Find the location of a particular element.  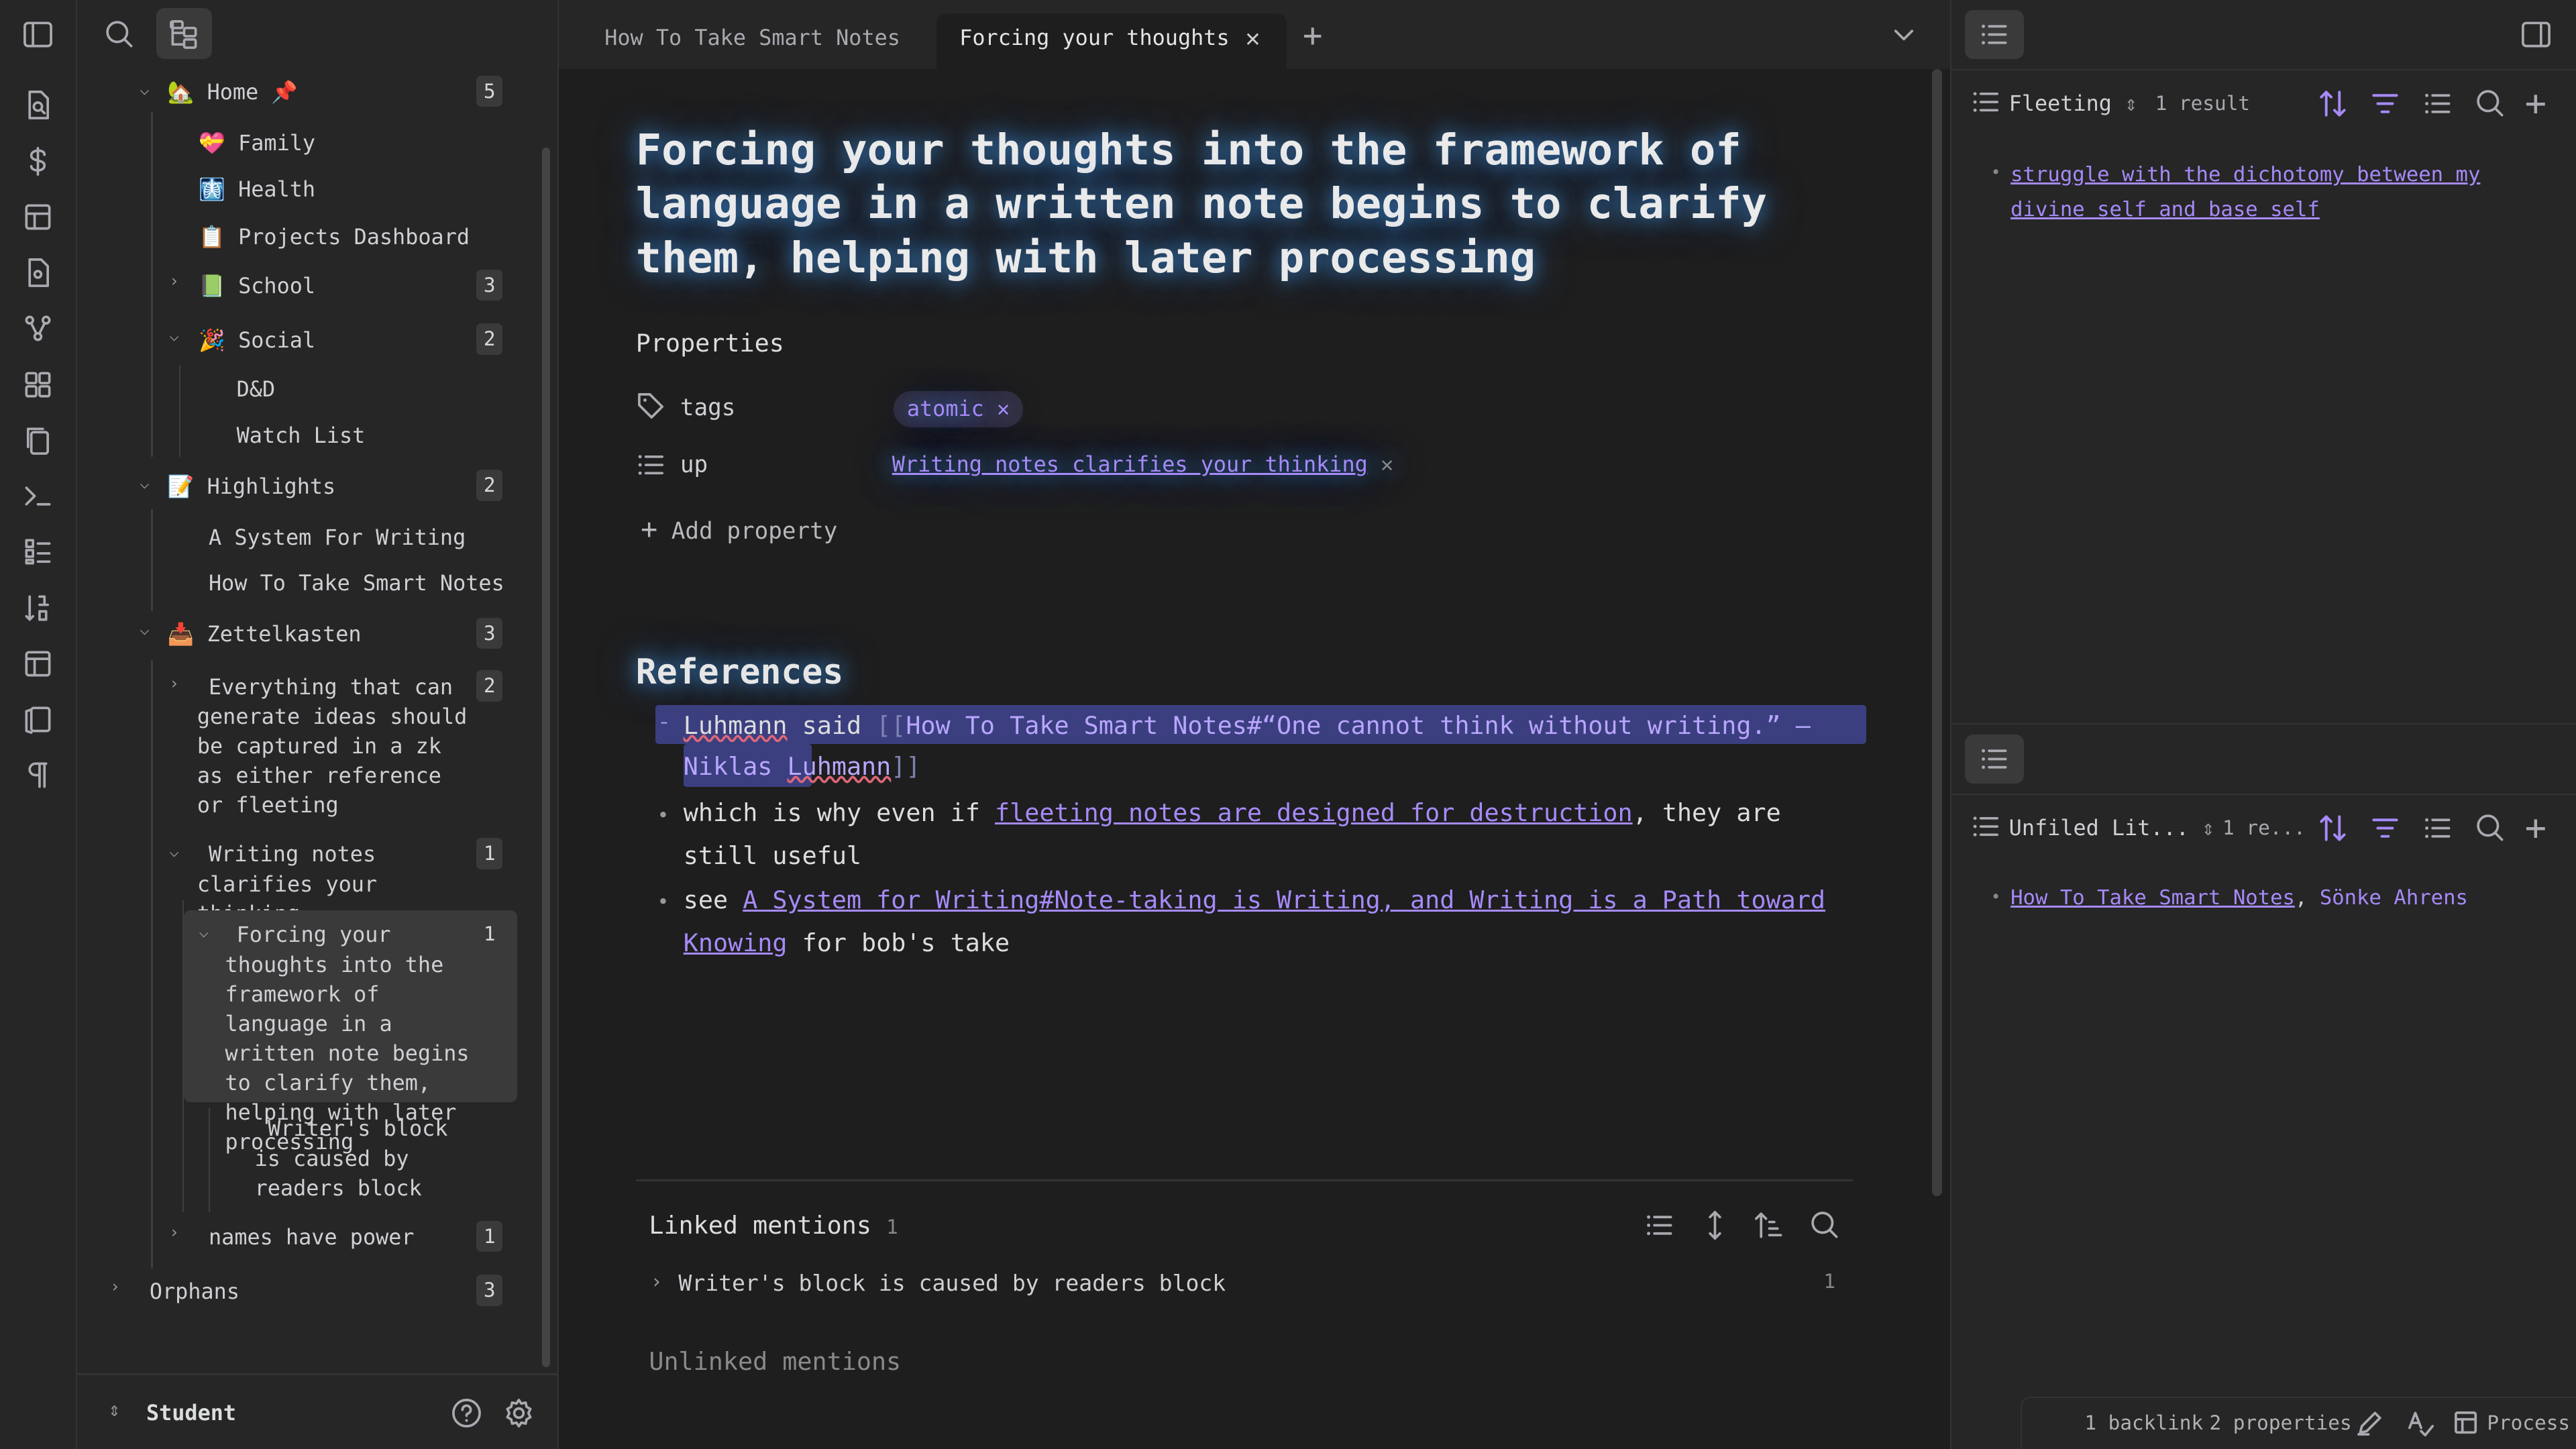

property-value-up: Writing notes clarifies your thinking ✕ is located at coordinates (1142, 464).